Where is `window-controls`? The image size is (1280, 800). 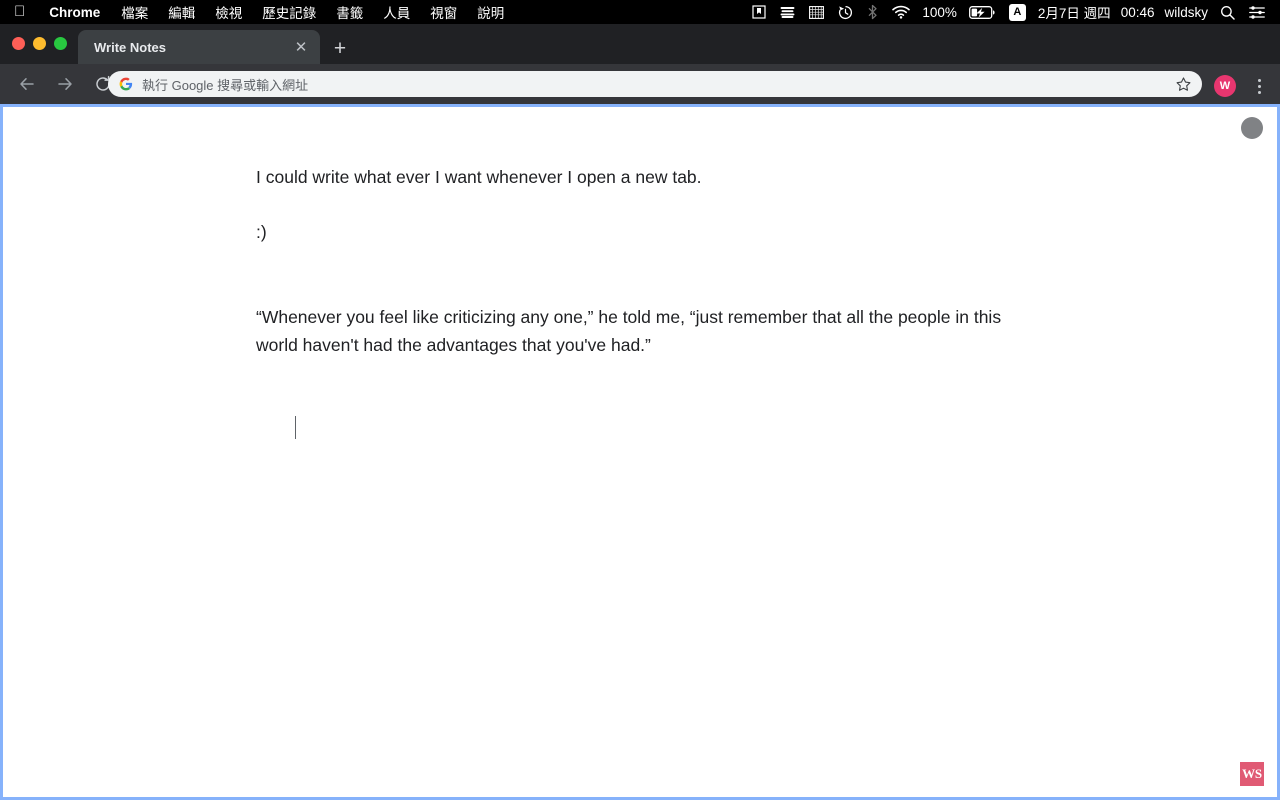
window-controls is located at coordinates (39, 43).